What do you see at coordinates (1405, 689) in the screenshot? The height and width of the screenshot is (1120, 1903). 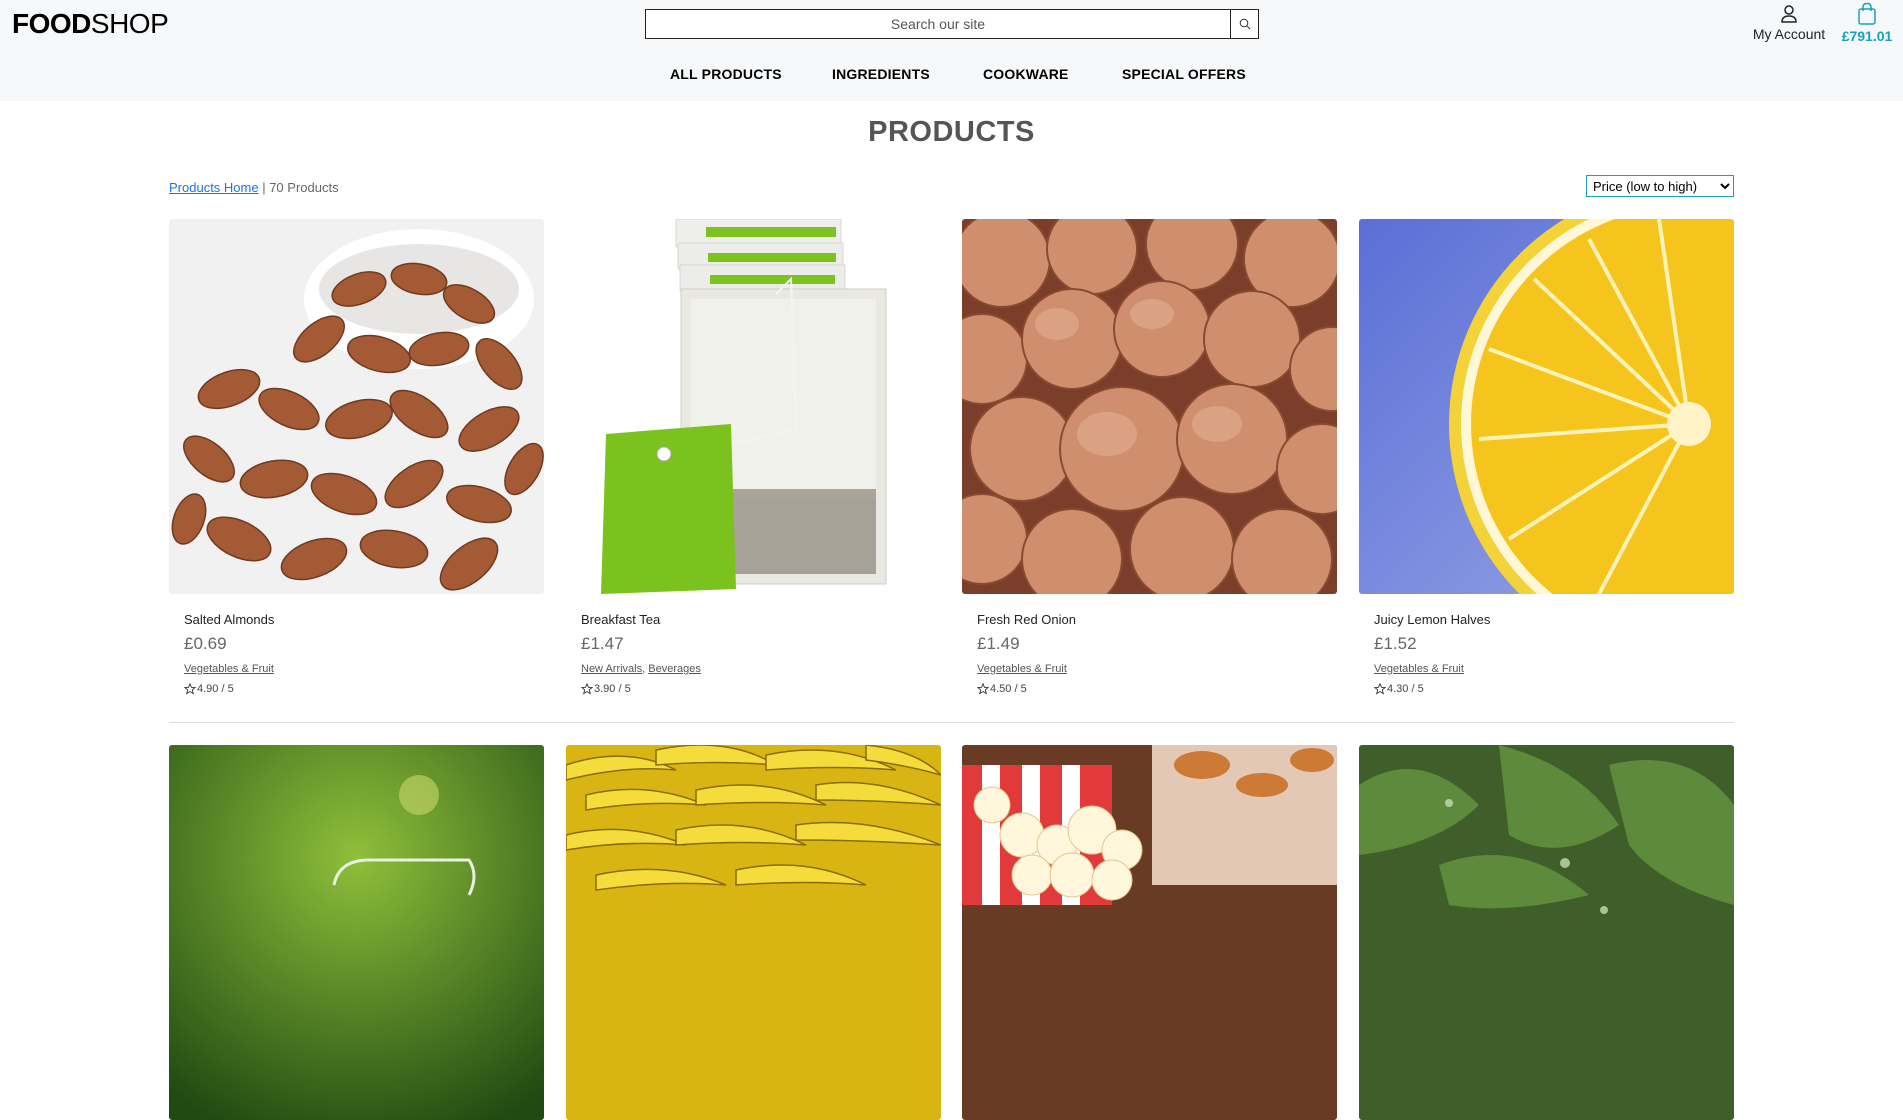 I see `rating-value: 4.30 / 5` at bounding box center [1405, 689].